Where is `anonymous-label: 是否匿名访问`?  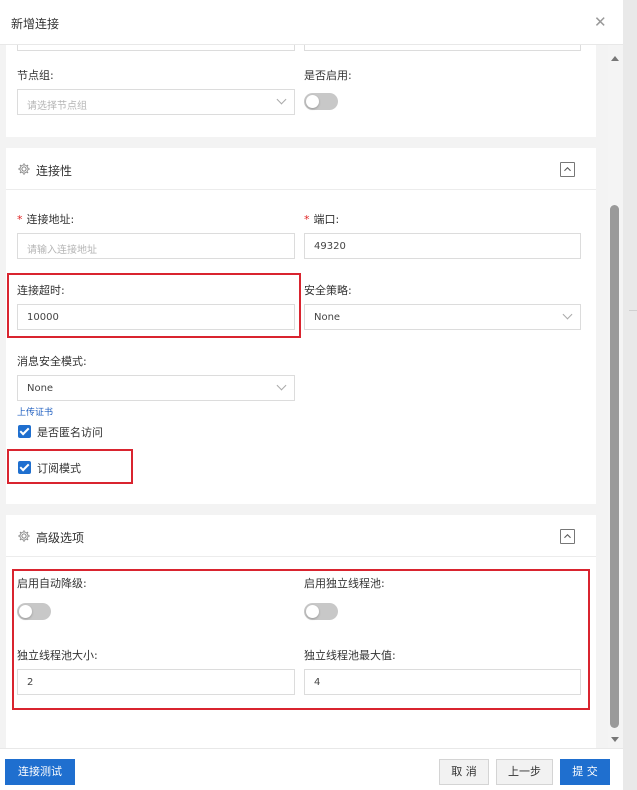 anonymous-label: 是否匿名访问 is located at coordinates (70, 432).